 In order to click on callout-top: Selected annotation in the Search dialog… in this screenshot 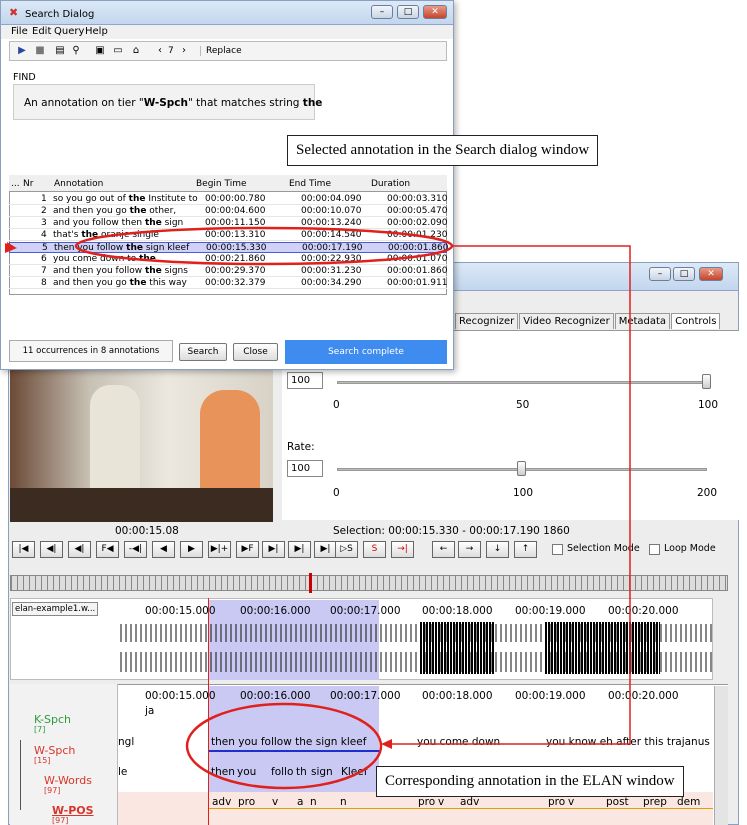, I will do `click(443, 150)`.